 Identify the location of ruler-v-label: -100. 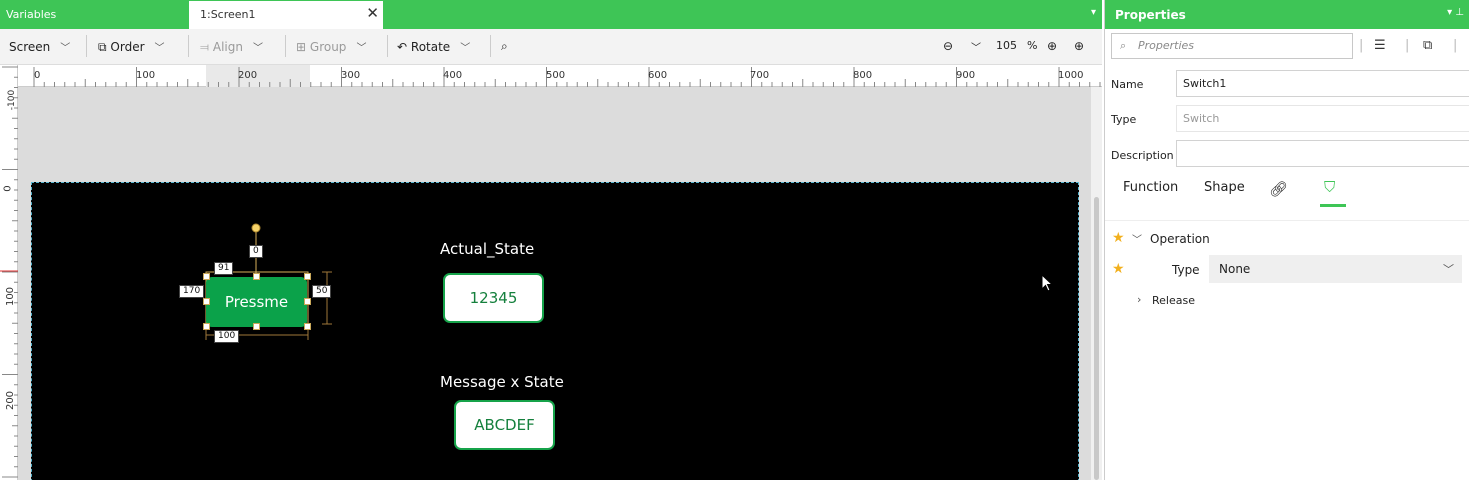
(12, 100).